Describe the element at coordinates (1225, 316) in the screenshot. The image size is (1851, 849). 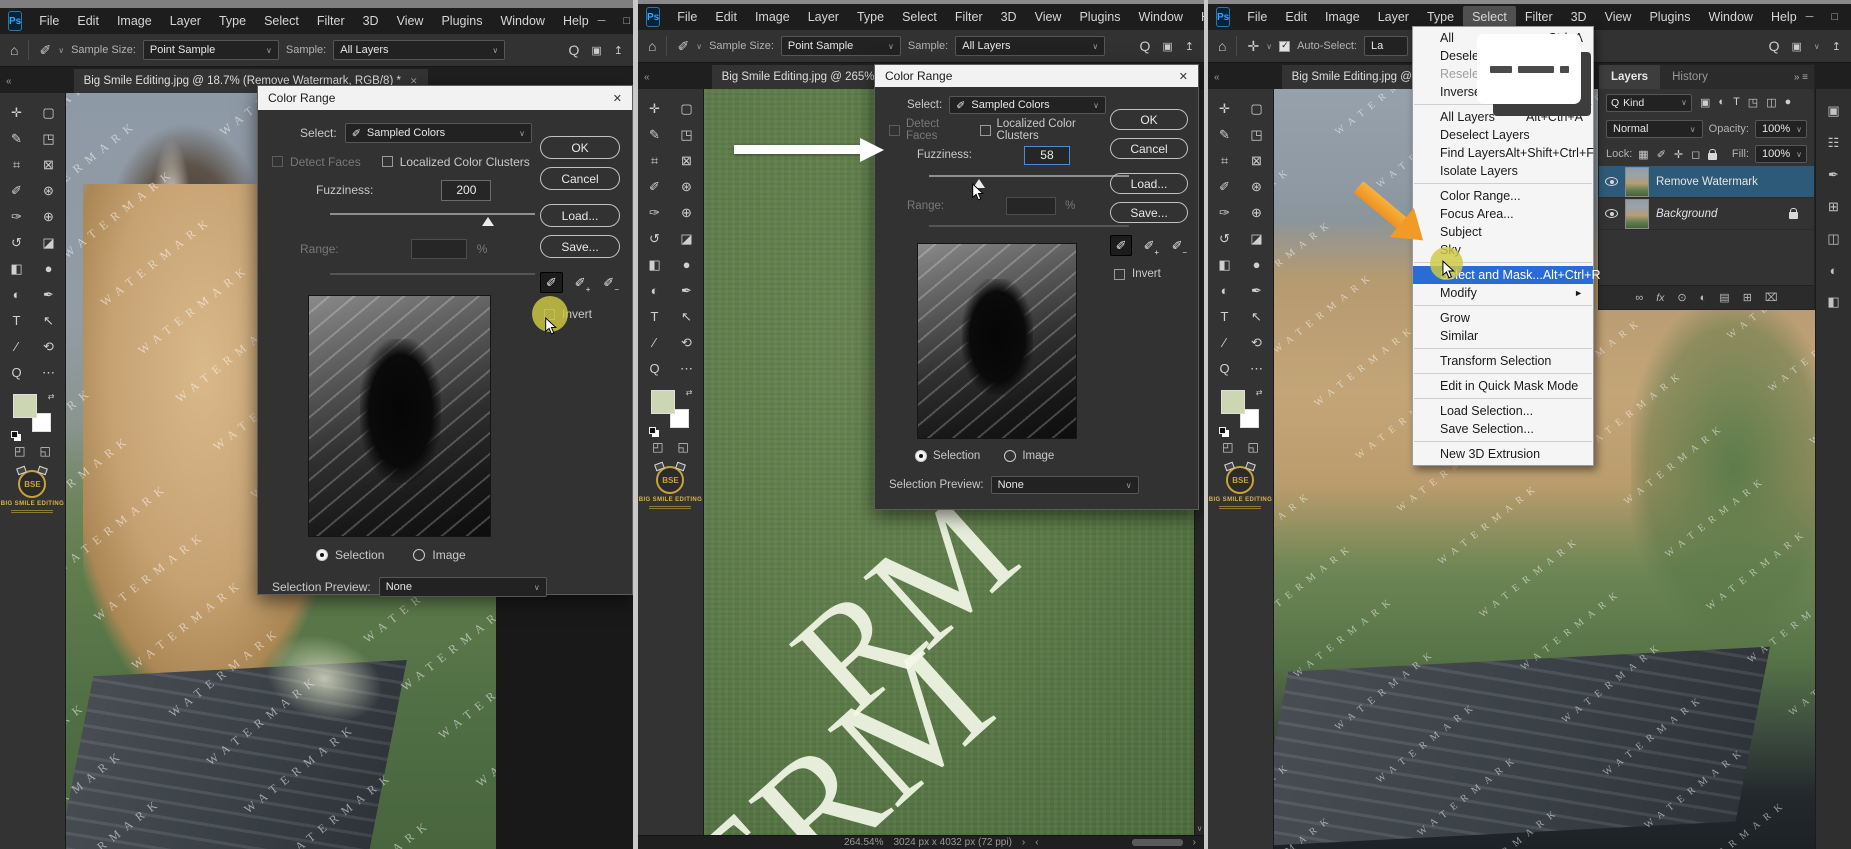
I see `type-tool-icon: T` at that location.